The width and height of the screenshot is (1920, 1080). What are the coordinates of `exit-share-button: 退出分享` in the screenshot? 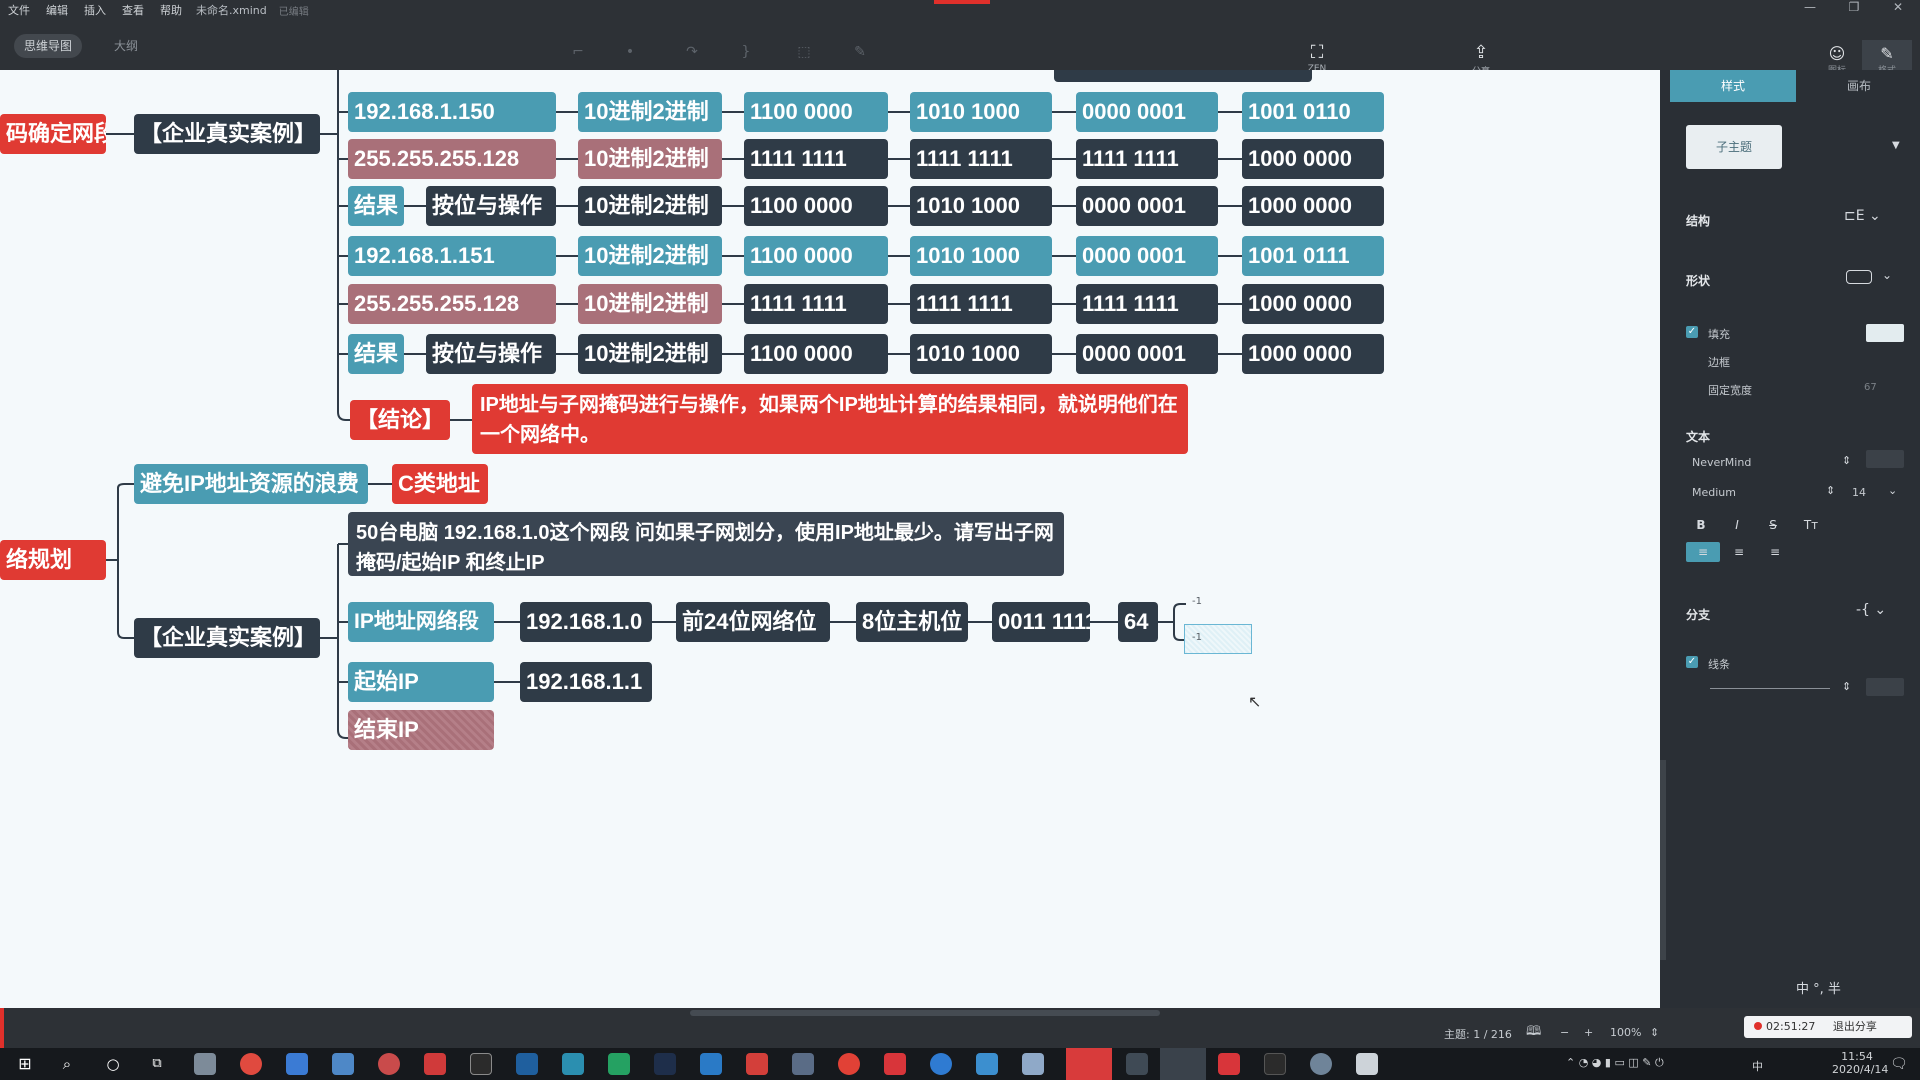 It's located at (1855, 1026).